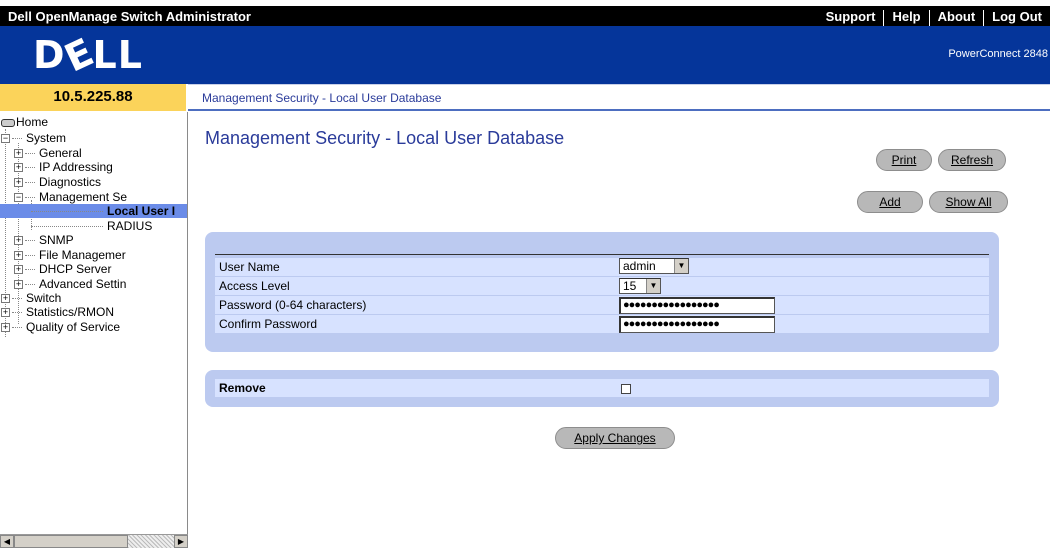 This screenshot has width=1050, height=548. I want to click on tree-item-local-user-database: Local User I, so click(93, 211).